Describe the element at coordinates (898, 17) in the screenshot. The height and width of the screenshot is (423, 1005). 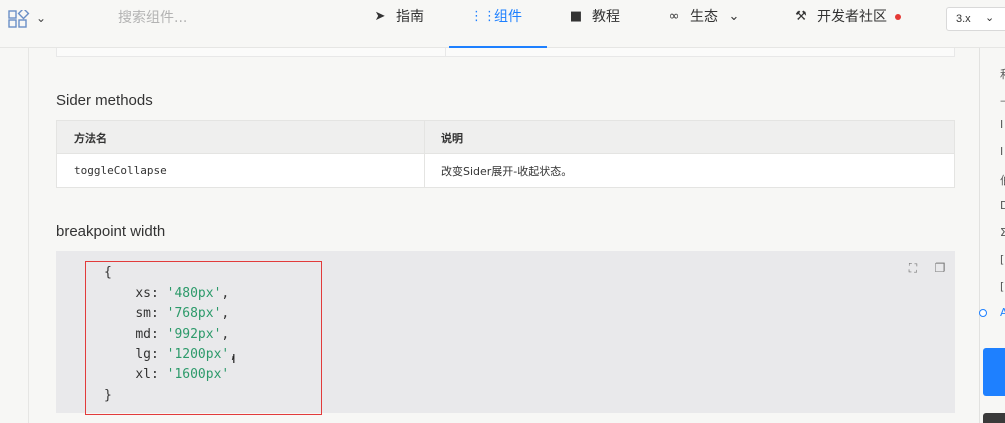
I see `notification-dot` at that location.